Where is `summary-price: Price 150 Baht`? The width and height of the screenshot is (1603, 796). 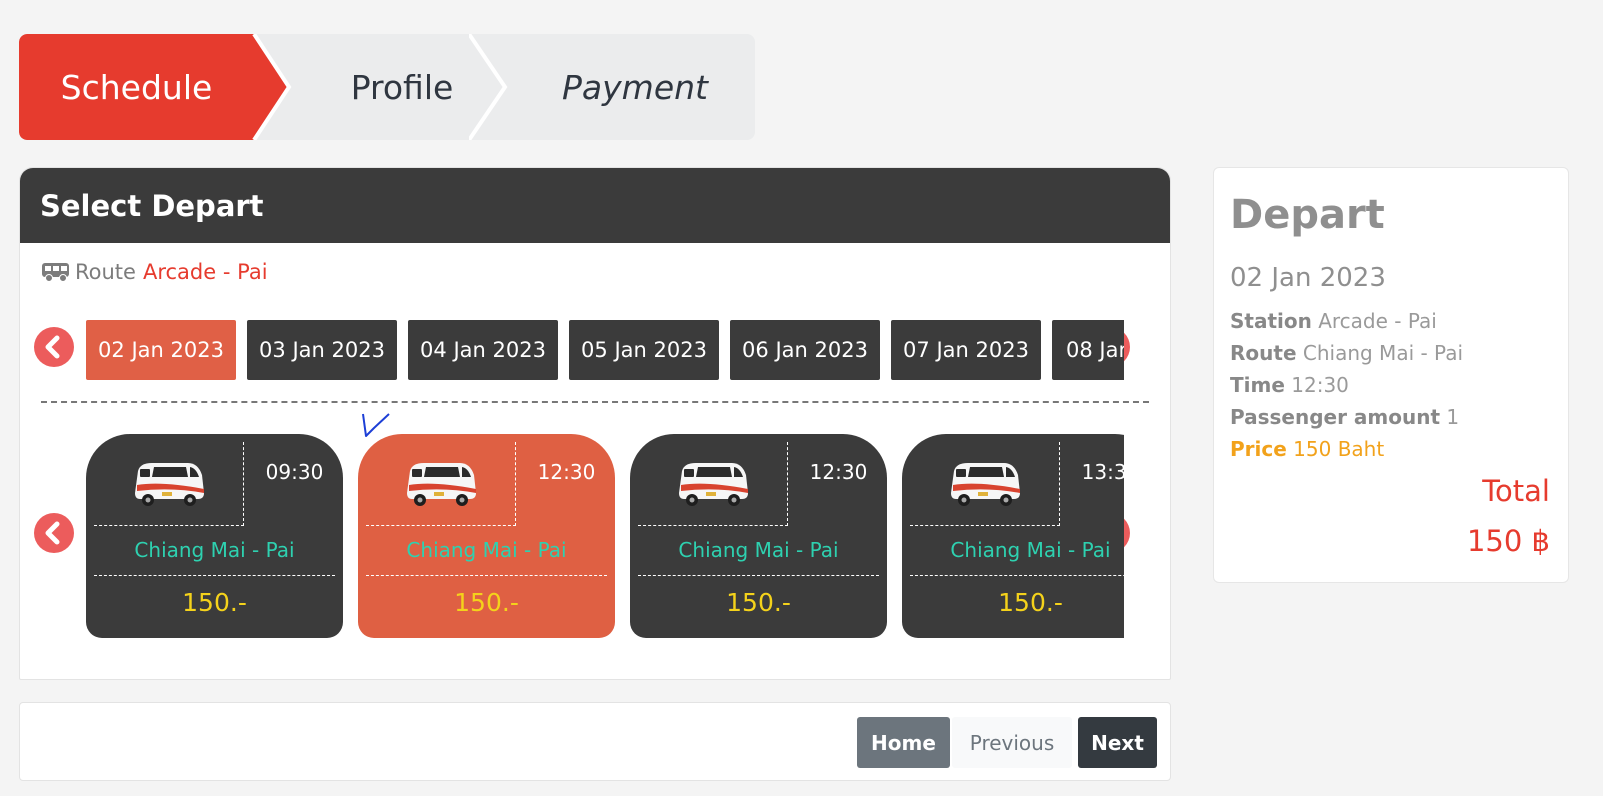 summary-price: Price 150 Baht is located at coordinates (1307, 449).